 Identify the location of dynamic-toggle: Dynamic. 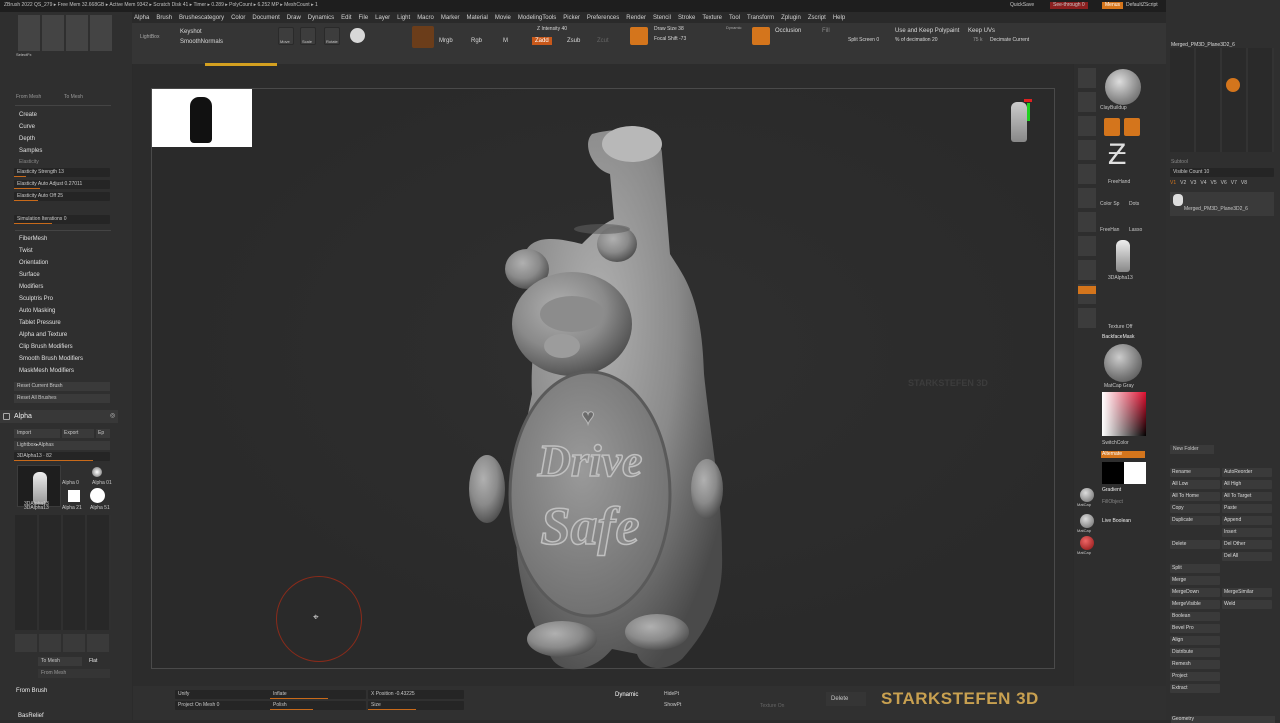
(734, 28).